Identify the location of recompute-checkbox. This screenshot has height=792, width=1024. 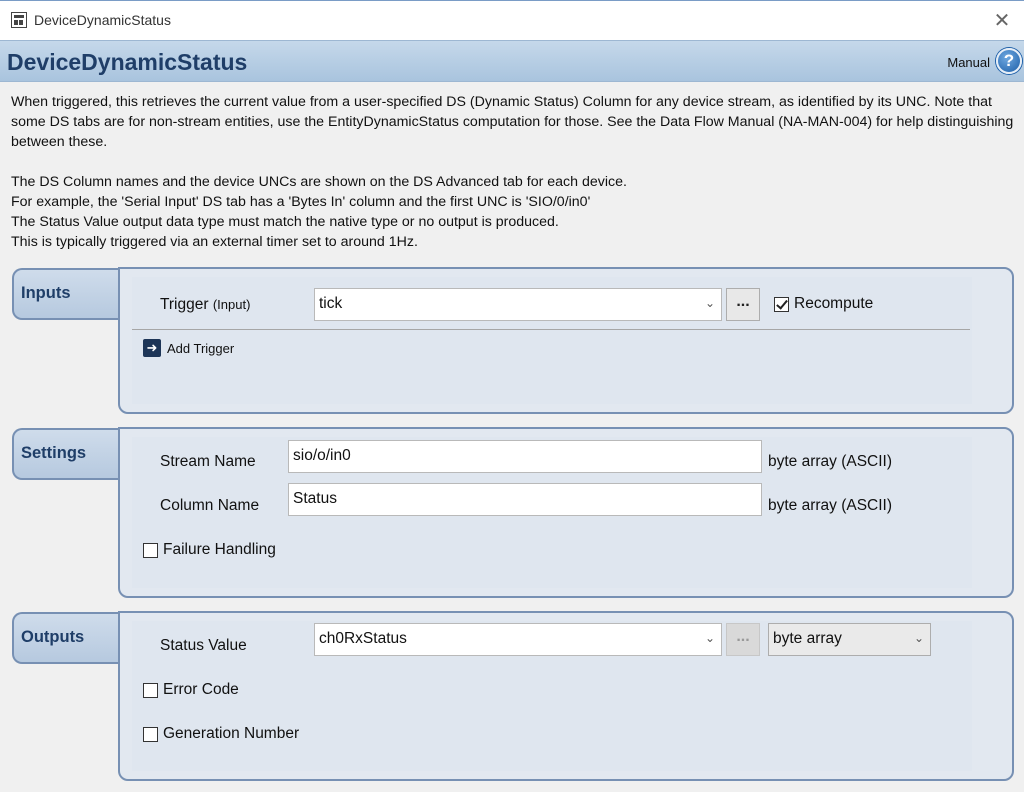
(781, 304).